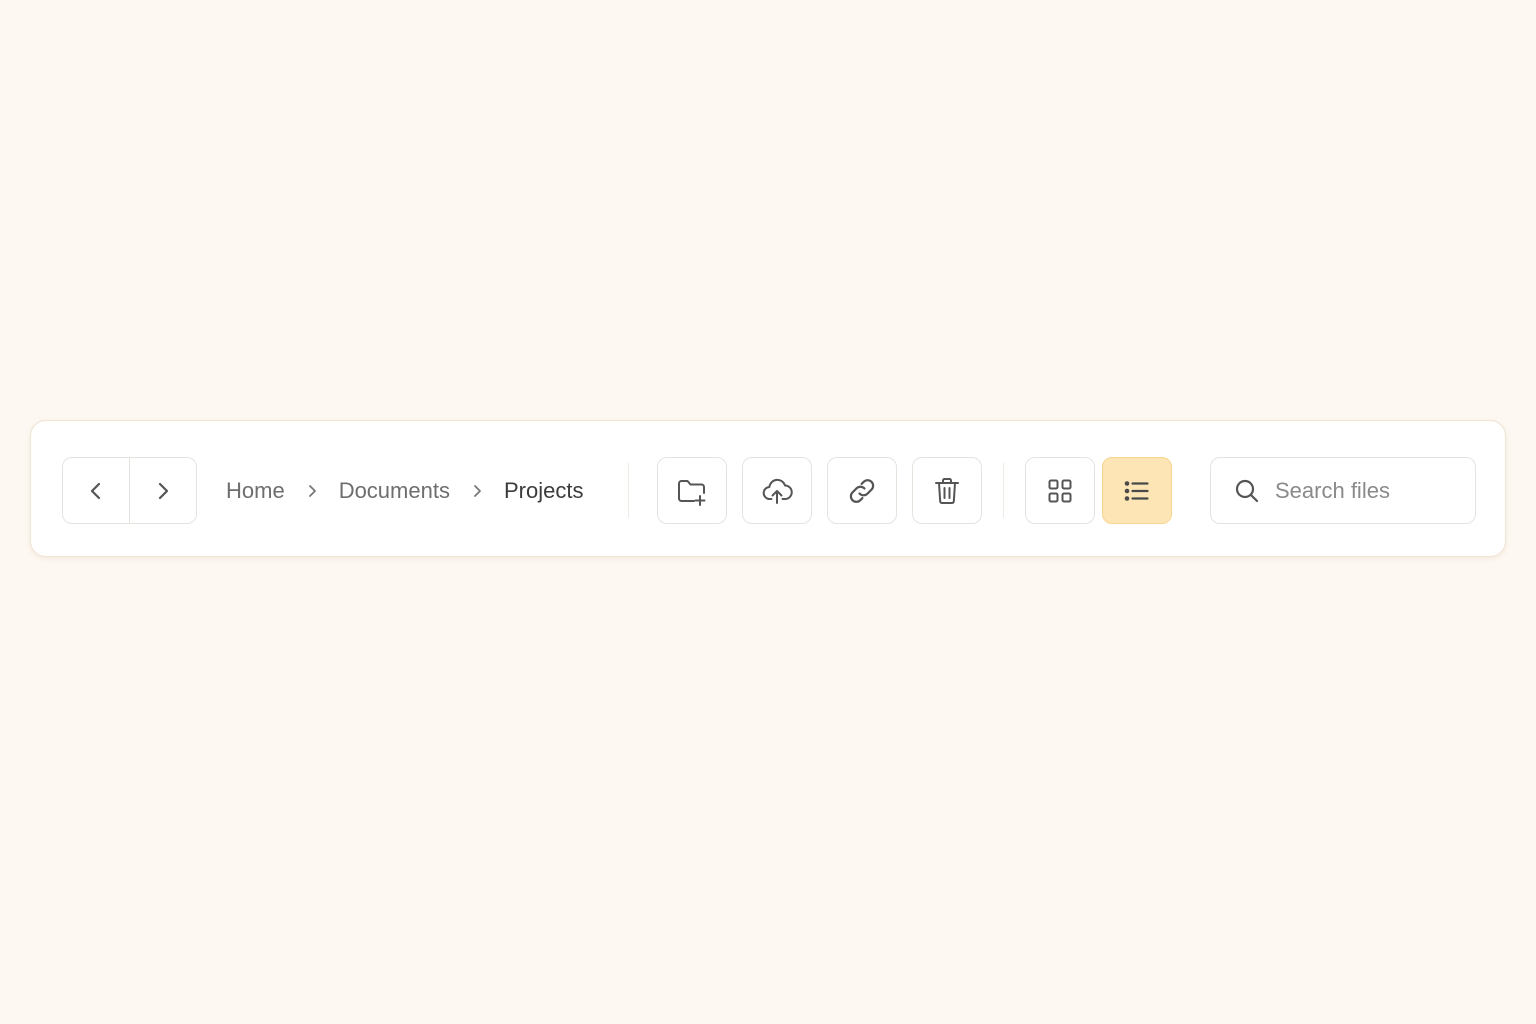 The width and height of the screenshot is (1536, 1024). I want to click on breadcrumb-item-home: Home, so click(255, 491).